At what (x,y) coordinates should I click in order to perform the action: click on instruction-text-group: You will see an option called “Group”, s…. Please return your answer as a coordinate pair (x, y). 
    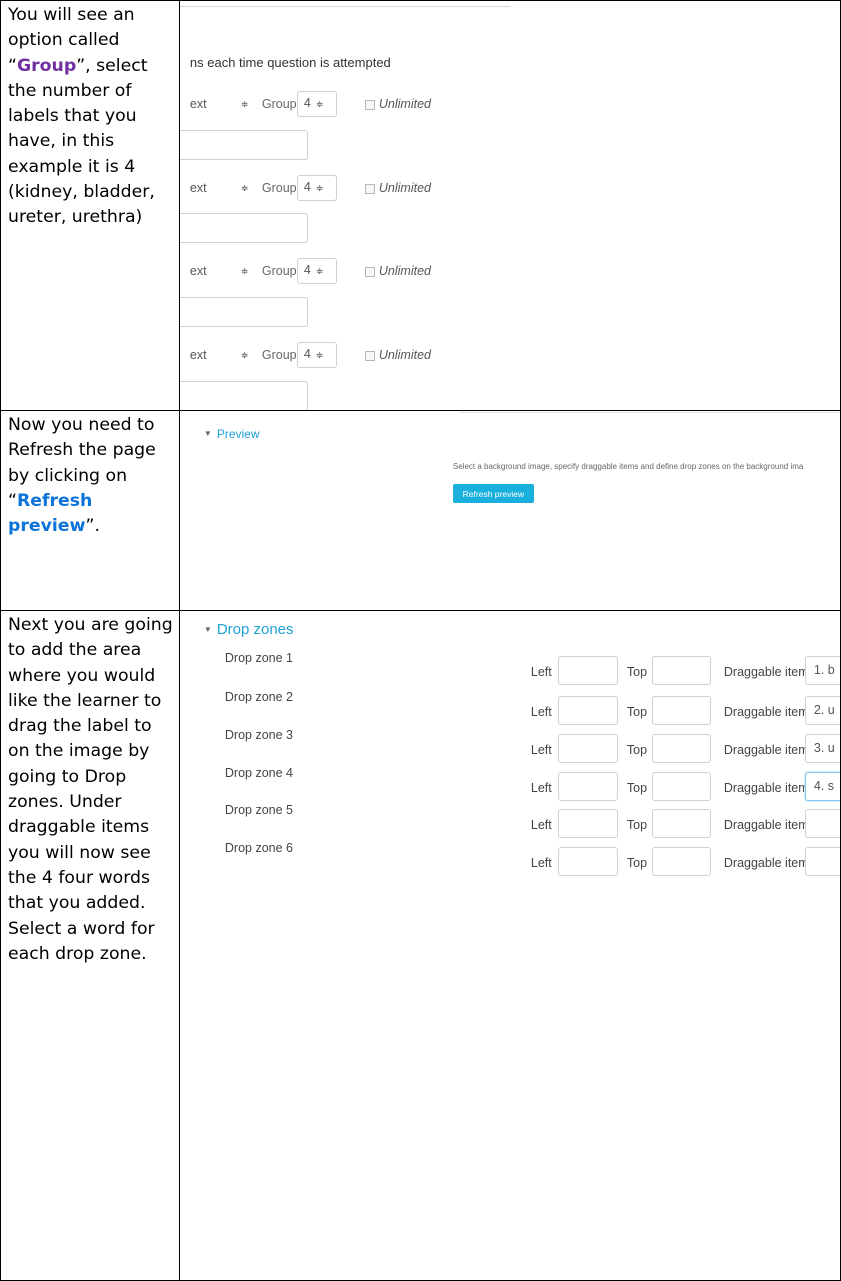
    Looking at the image, I should click on (81, 116).